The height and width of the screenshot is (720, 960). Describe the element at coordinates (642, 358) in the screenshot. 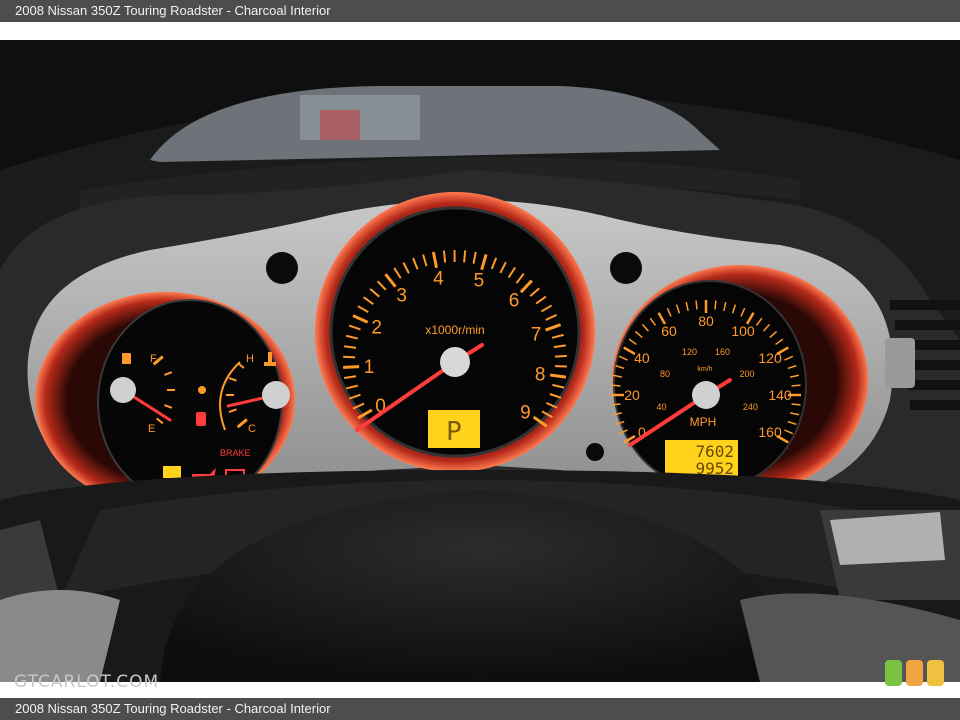

I see `mph-label: 40` at that location.